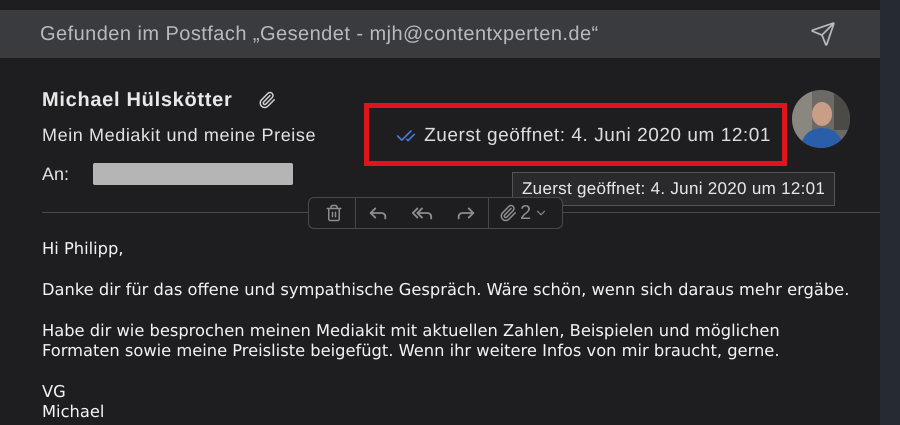  What do you see at coordinates (83, 249) in the screenshot?
I see `body-paragraph: Hi Philipp,` at bounding box center [83, 249].